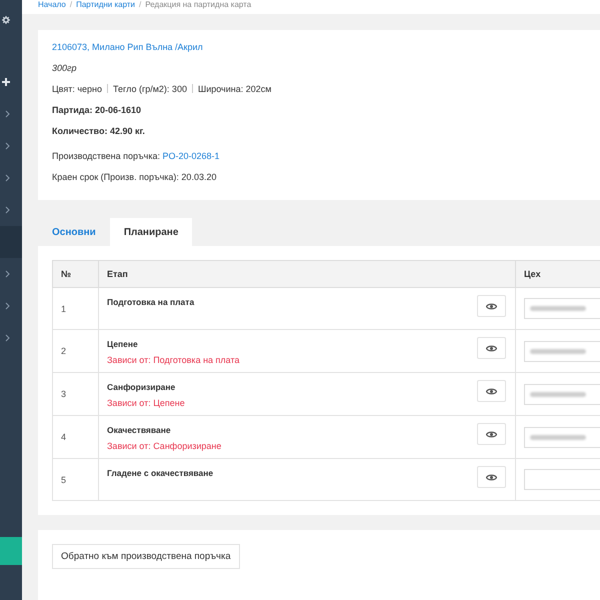 Image resolution: width=600 pixels, height=600 pixels. I want to click on spec-text: Тегло (гр/м2): 300, so click(150, 89).